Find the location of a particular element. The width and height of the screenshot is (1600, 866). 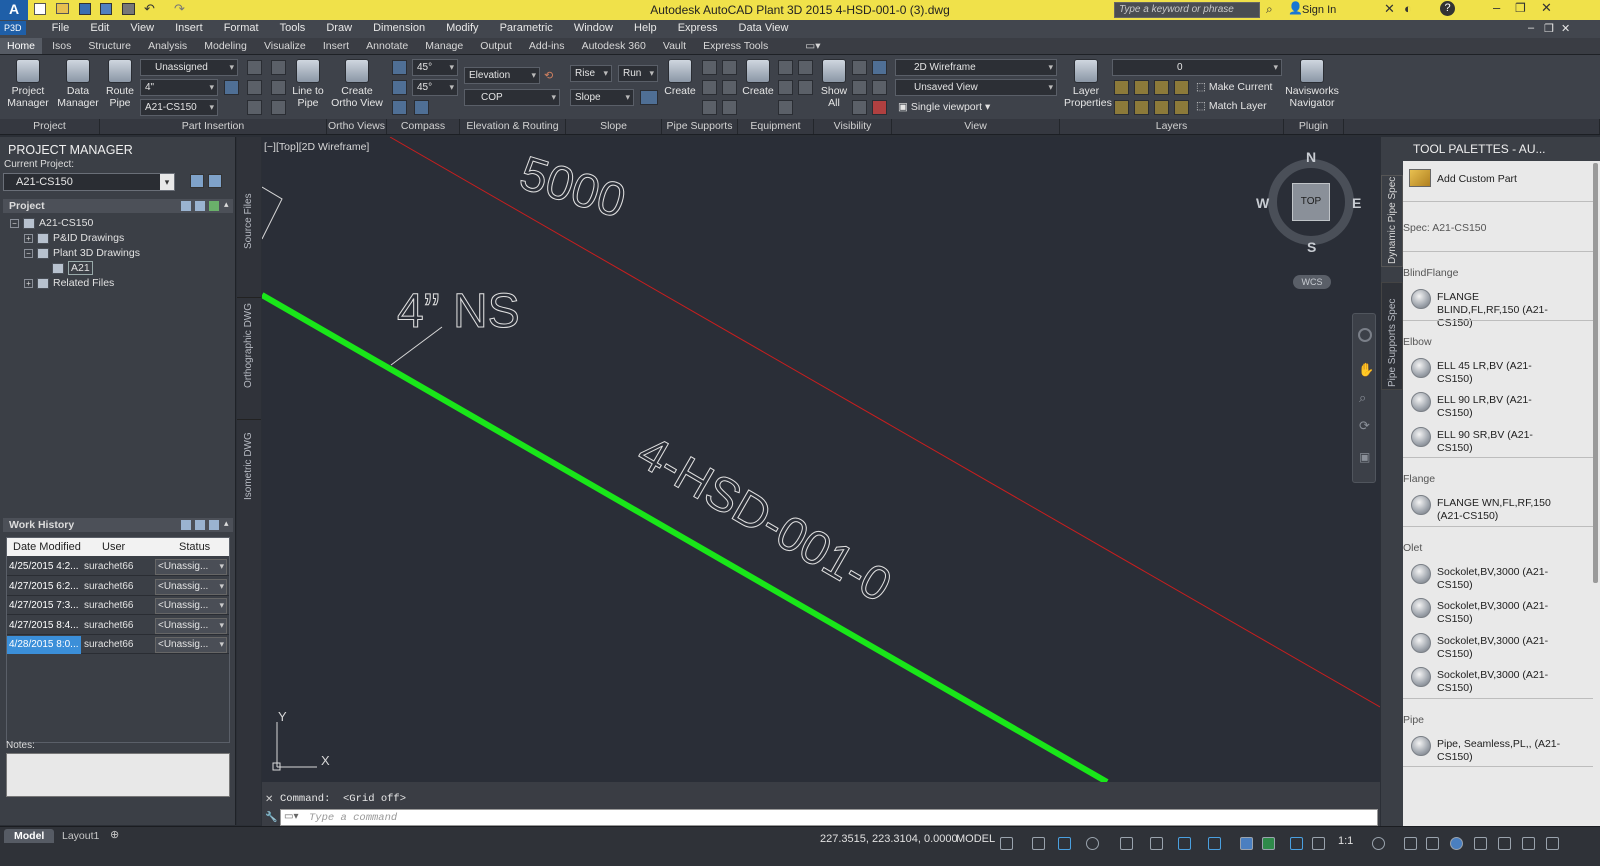

size-combo: 4" is located at coordinates (179, 87).